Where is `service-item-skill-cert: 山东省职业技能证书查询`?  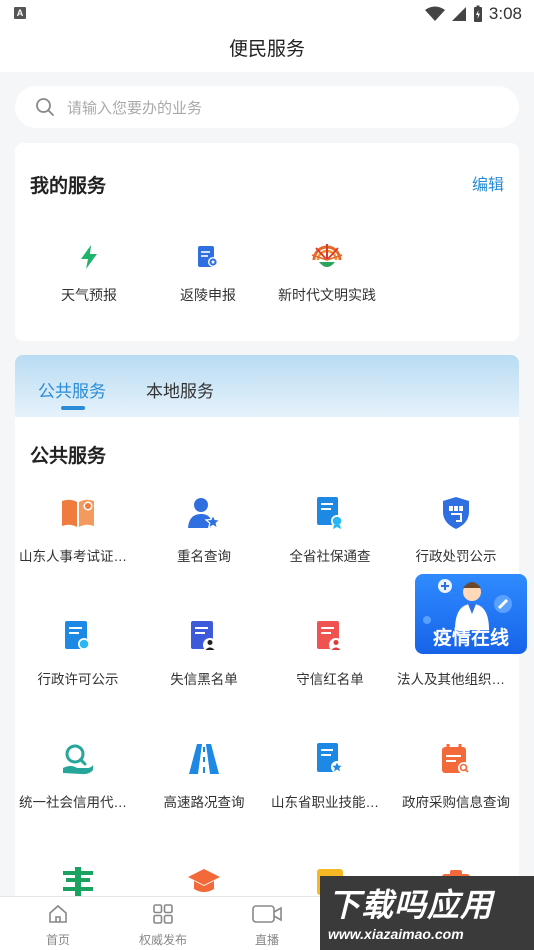
service-item-skill-cert: 山东省职业技能证书查询 is located at coordinates (330, 775).